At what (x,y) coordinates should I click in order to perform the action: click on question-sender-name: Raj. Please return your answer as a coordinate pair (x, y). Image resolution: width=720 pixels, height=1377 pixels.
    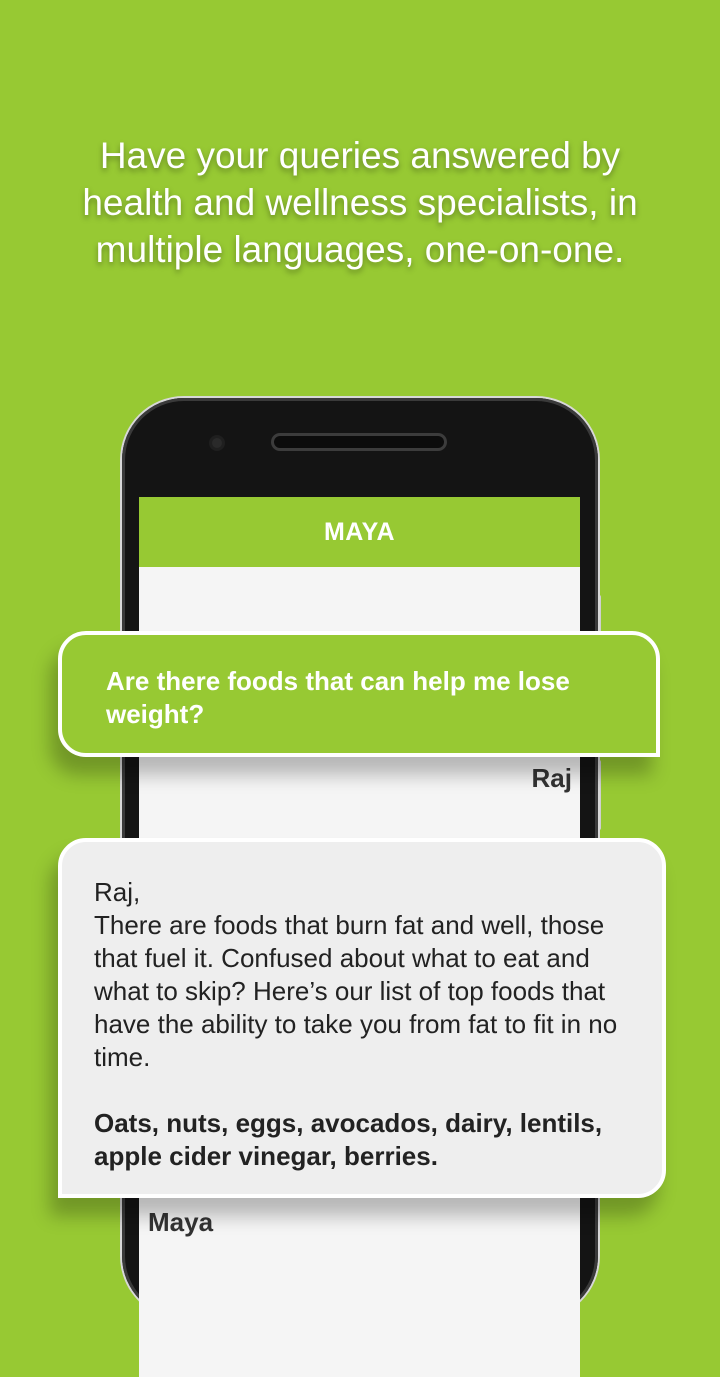
    Looking at the image, I should click on (551, 778).